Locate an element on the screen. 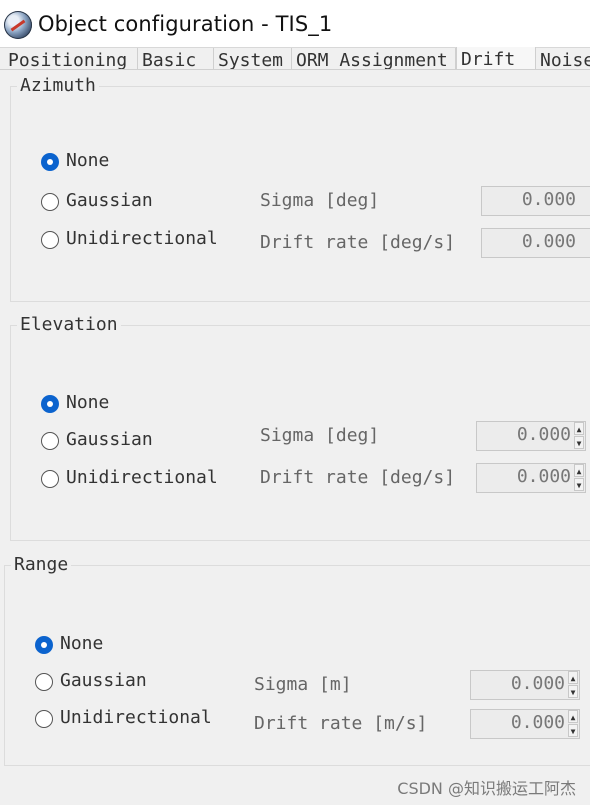  range-sigma-arrows: ▲ ▼ is located at coordinates (573, 685).